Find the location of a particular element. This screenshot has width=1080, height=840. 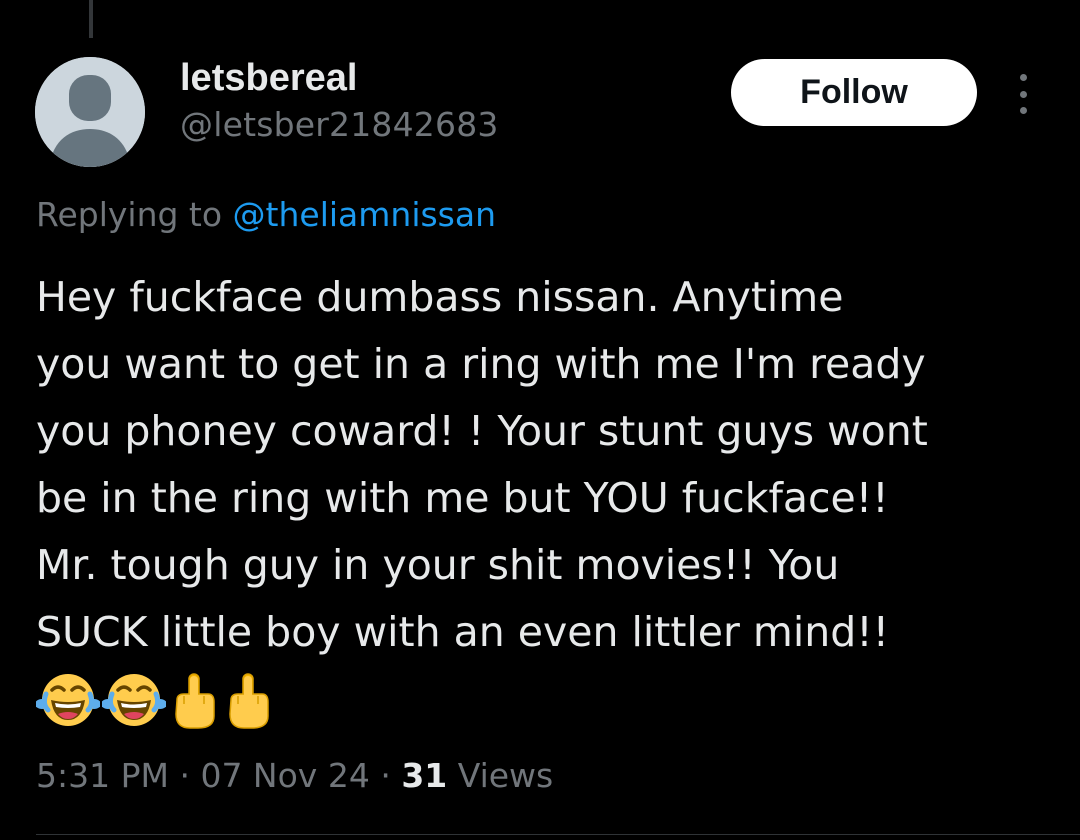

author-display-name: letsbereal is located at coordinates (268, 78).